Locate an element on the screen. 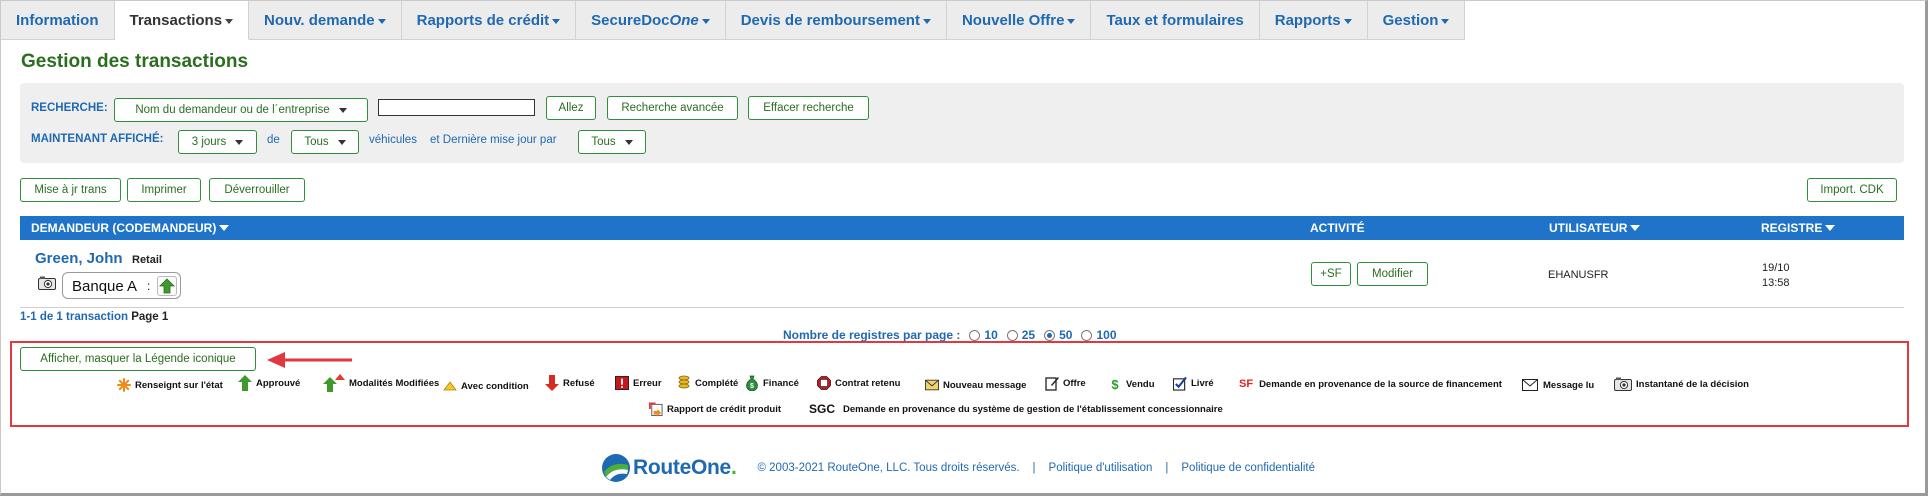  legend-approved: Approuvé is located at coordinates (269, 383).